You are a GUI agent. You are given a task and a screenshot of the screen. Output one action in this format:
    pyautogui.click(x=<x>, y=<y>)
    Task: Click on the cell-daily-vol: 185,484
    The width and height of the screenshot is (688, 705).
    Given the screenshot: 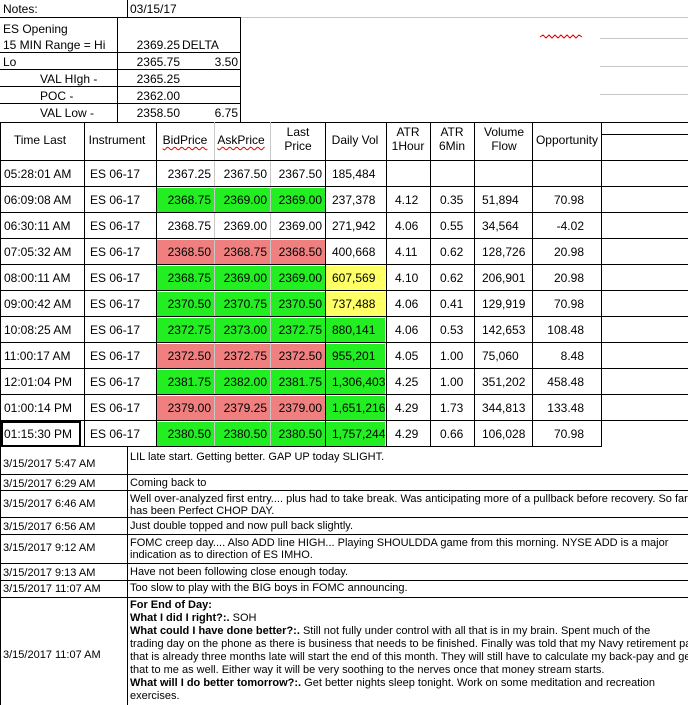 What is the action you would take?
    pyautogui.click(x=355, y=174)
    